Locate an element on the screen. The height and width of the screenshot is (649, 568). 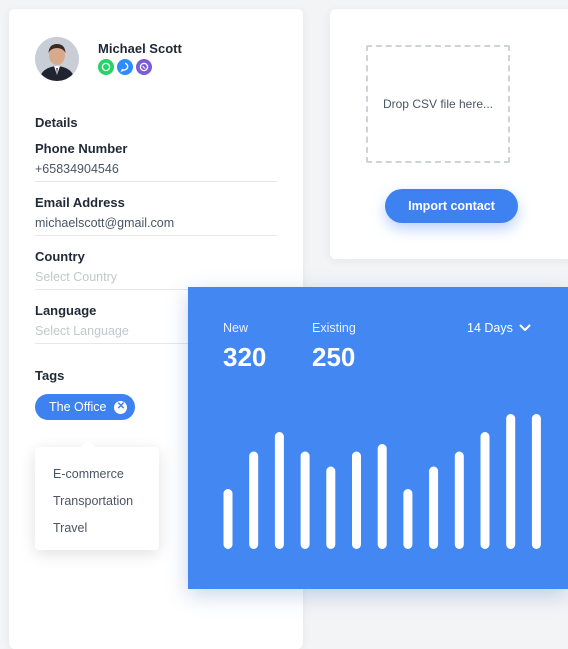
dropdown-item-ecommerce: E-commerce is located at coordinates (88, 474).